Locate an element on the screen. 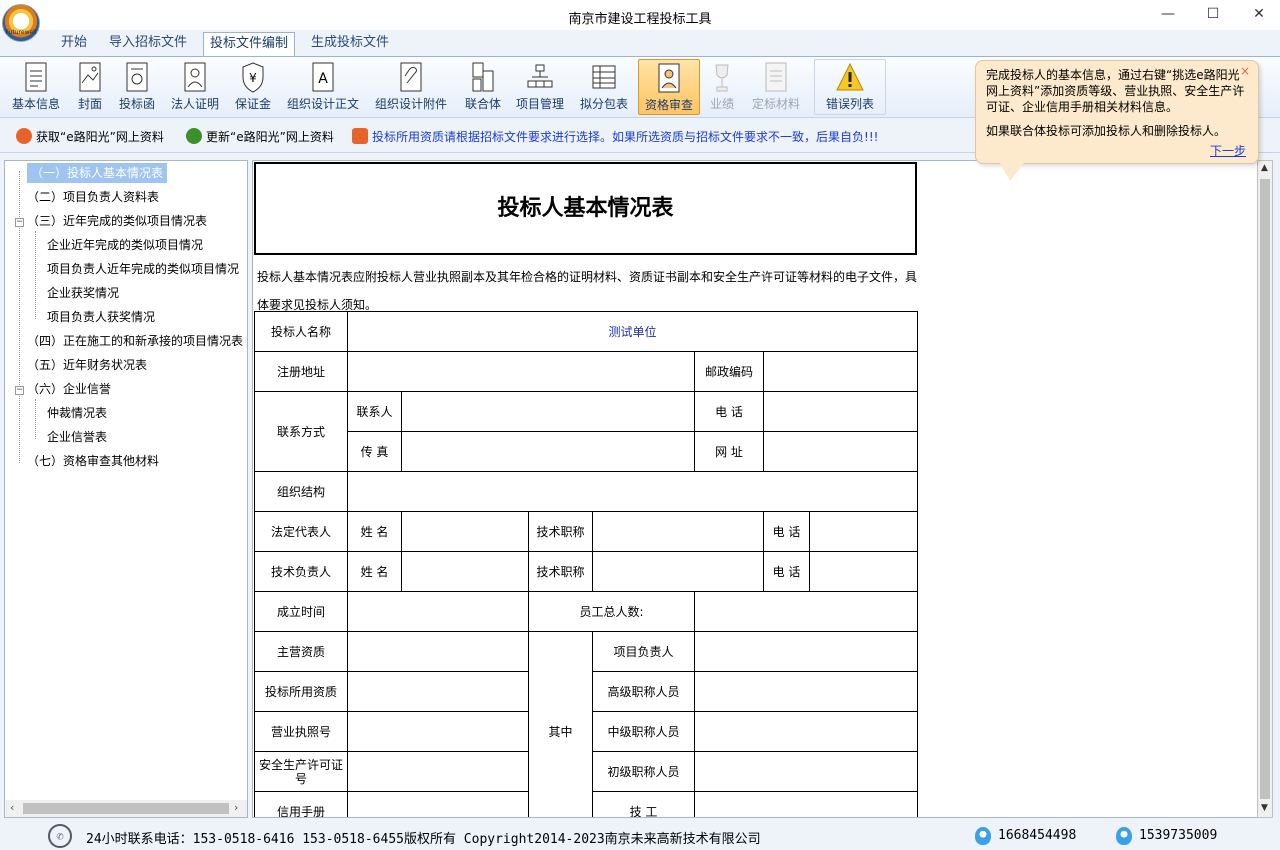  license-no-field is located at coordinates (438, 731).